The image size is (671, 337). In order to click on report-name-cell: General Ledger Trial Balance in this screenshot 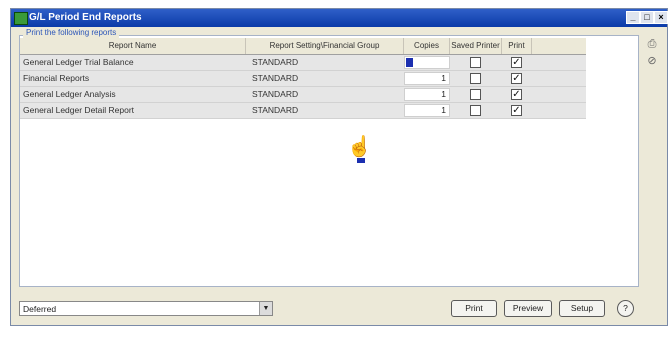, I will do `click(78, 62)`.